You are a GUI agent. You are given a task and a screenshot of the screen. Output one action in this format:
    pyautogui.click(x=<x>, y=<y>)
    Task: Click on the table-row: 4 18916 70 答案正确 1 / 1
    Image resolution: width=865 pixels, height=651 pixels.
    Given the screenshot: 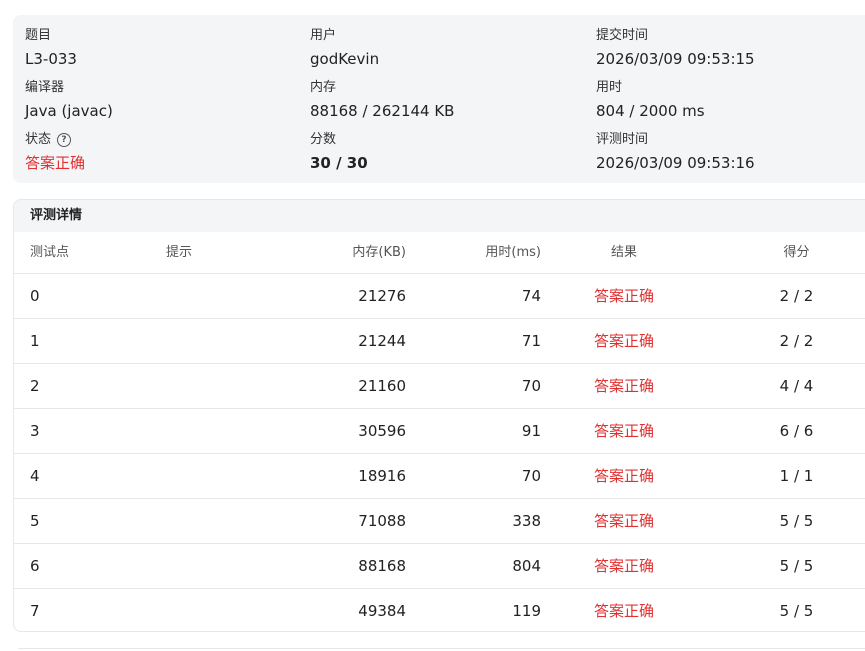 What is the action you would take?
    pyautogui.click(x=439, y=476)
    